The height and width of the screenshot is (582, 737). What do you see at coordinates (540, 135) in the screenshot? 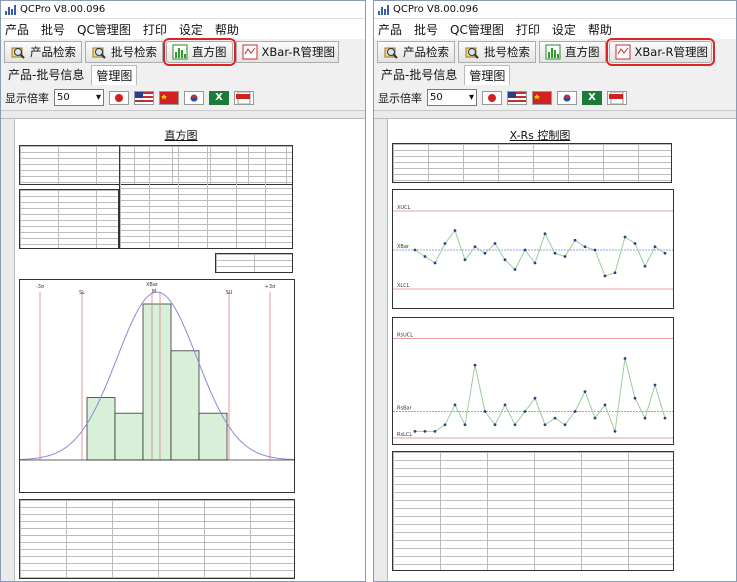
I see `chart-title: X-Rs 控制图` at bounding box center [540, 135].